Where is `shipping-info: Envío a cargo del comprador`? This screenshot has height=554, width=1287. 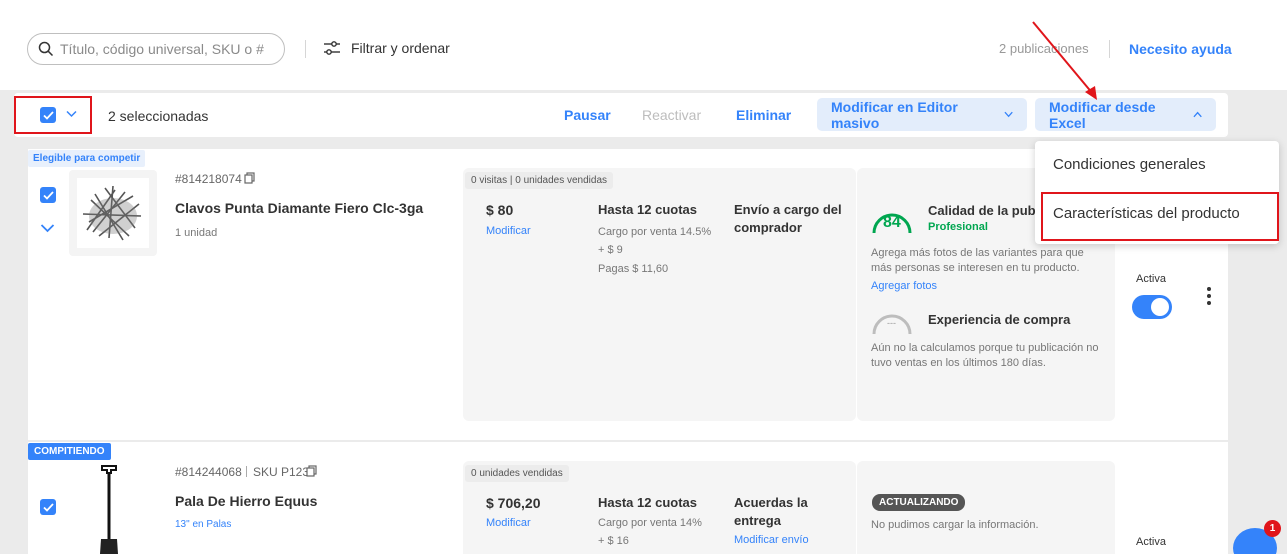 shipping-info: Envío a cargo del comprador is located at coordinates (788, 218).